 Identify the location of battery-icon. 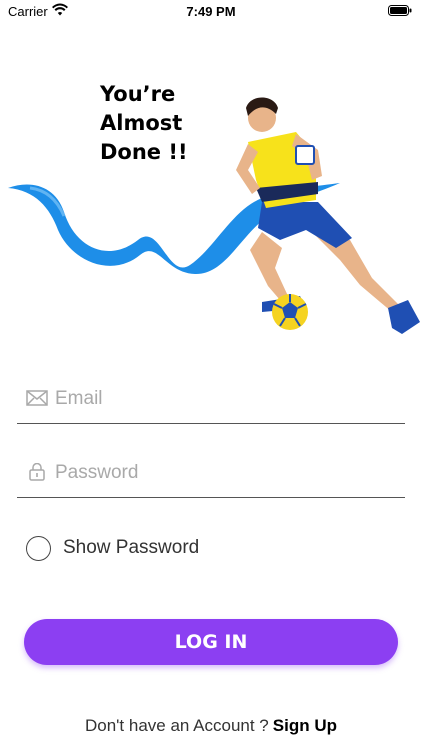
(400, 10).